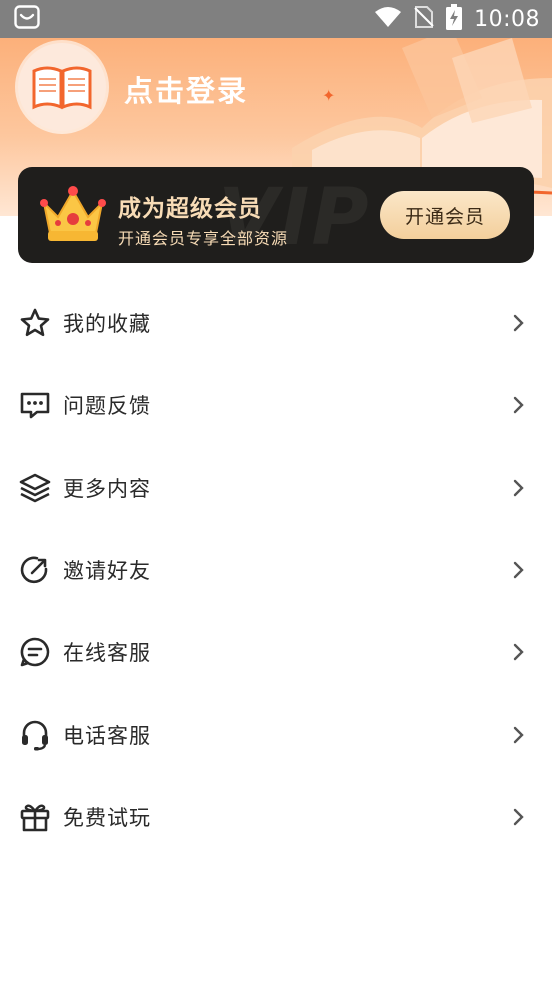 This screenshot has width=552, height=981. I want to click on feedback-icon, so click(35, 405).